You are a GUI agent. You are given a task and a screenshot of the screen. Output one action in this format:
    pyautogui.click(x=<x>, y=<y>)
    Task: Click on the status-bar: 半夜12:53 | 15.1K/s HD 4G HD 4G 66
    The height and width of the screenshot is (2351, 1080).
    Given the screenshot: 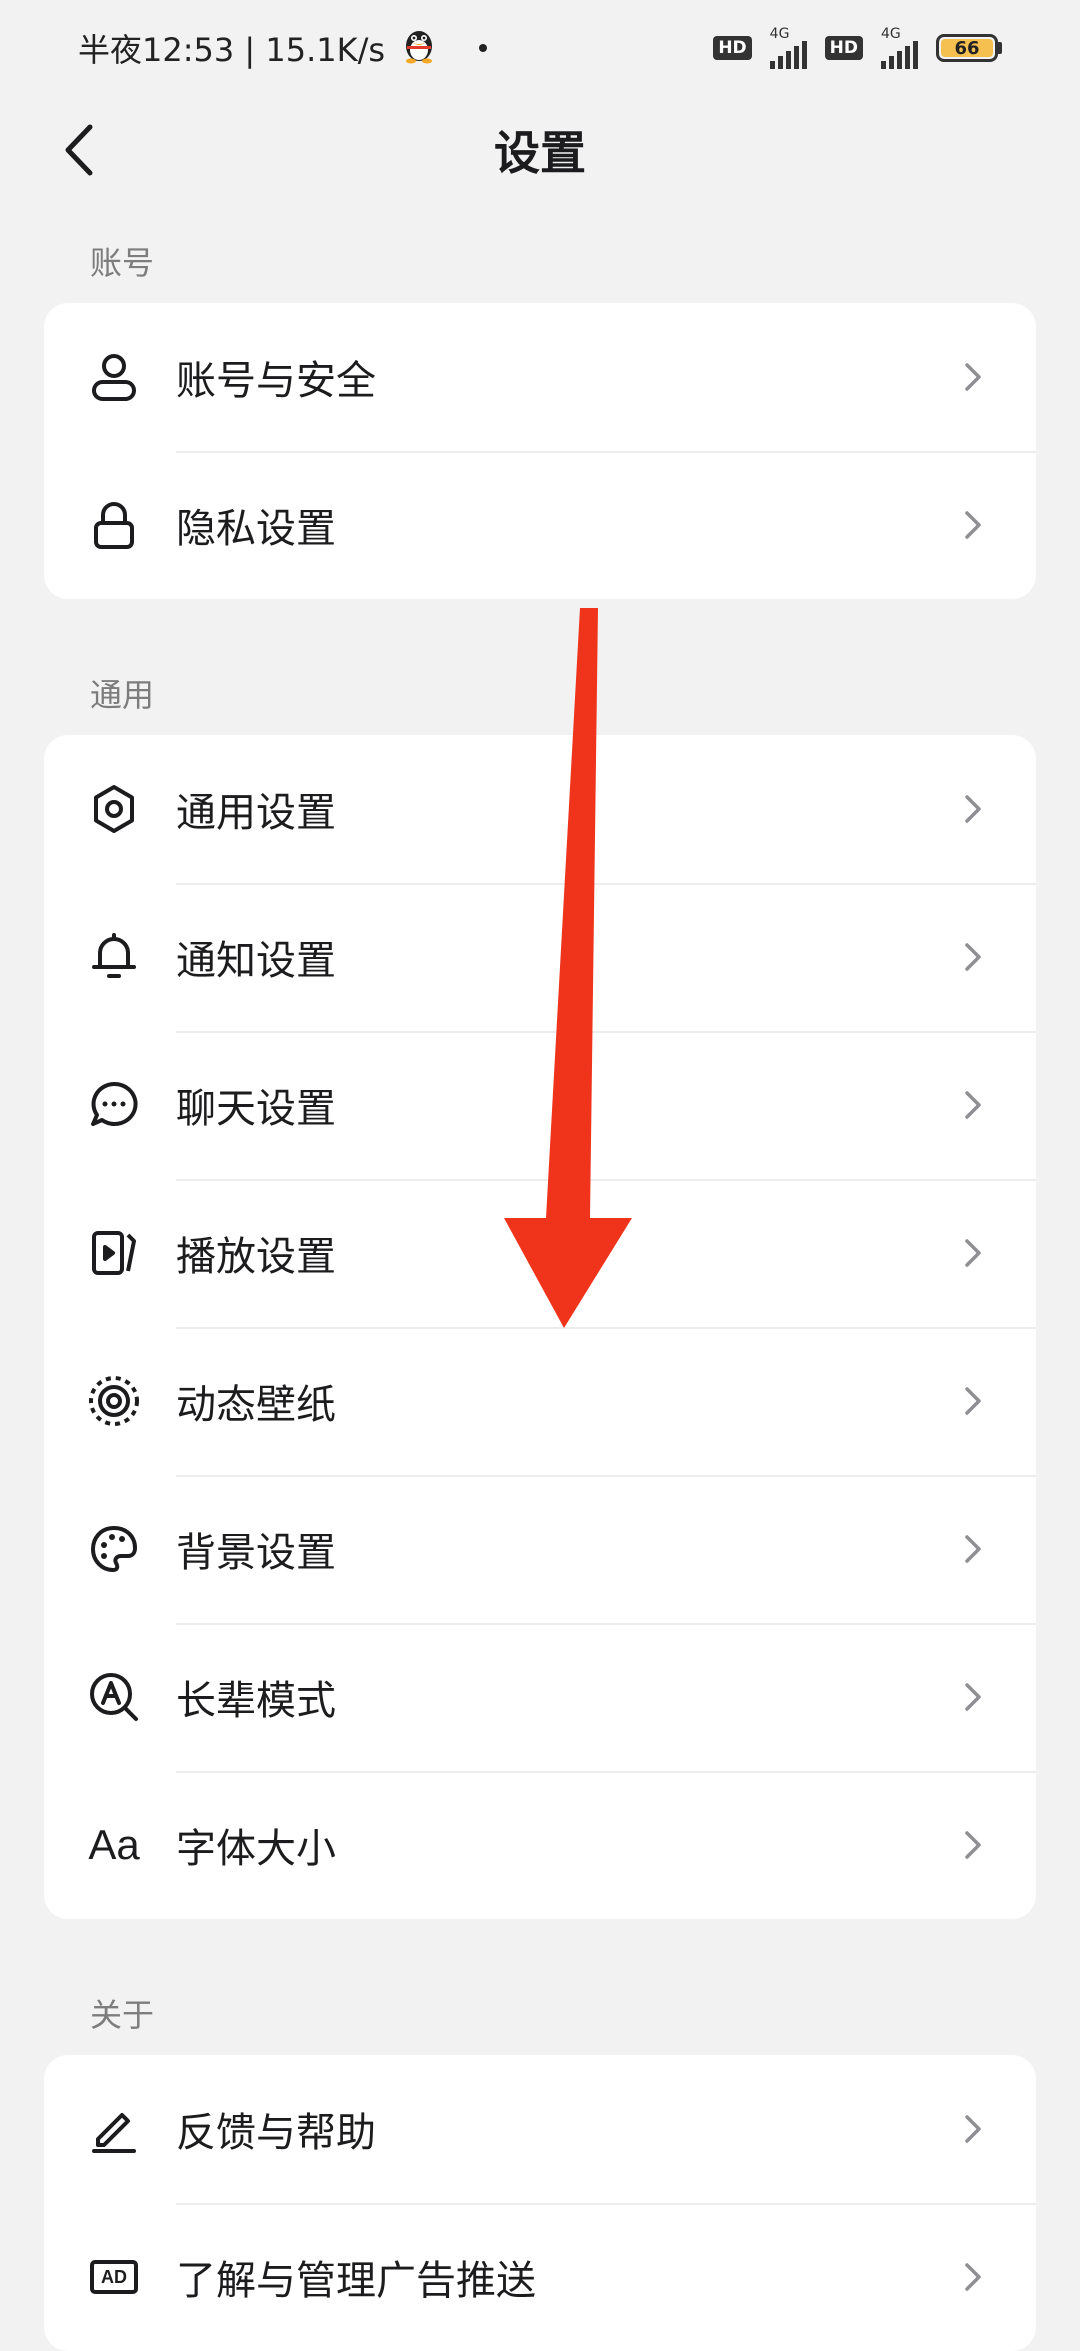 What is the action you would take?
    pyautogui.click(x=540, y=48)
    